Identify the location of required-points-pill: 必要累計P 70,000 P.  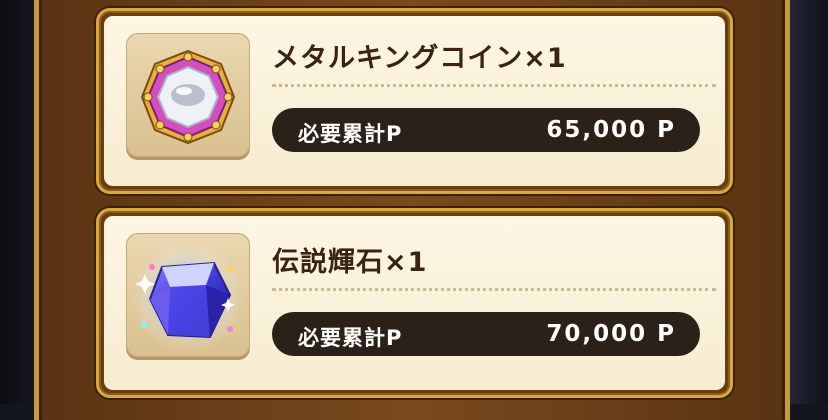
(486, 334).